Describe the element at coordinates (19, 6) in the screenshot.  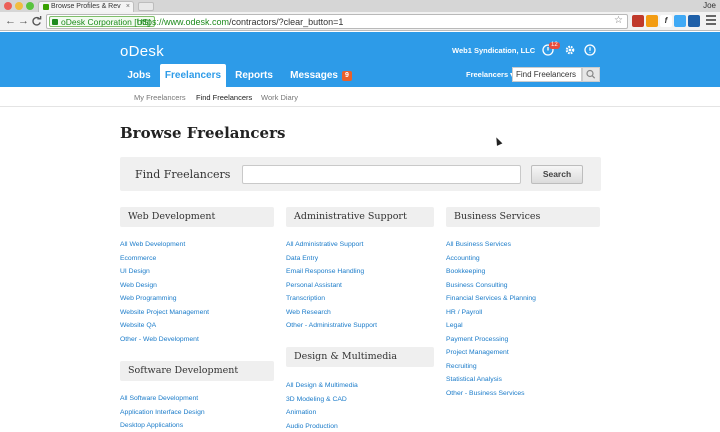
I see `minimize-window-icon` at that location.